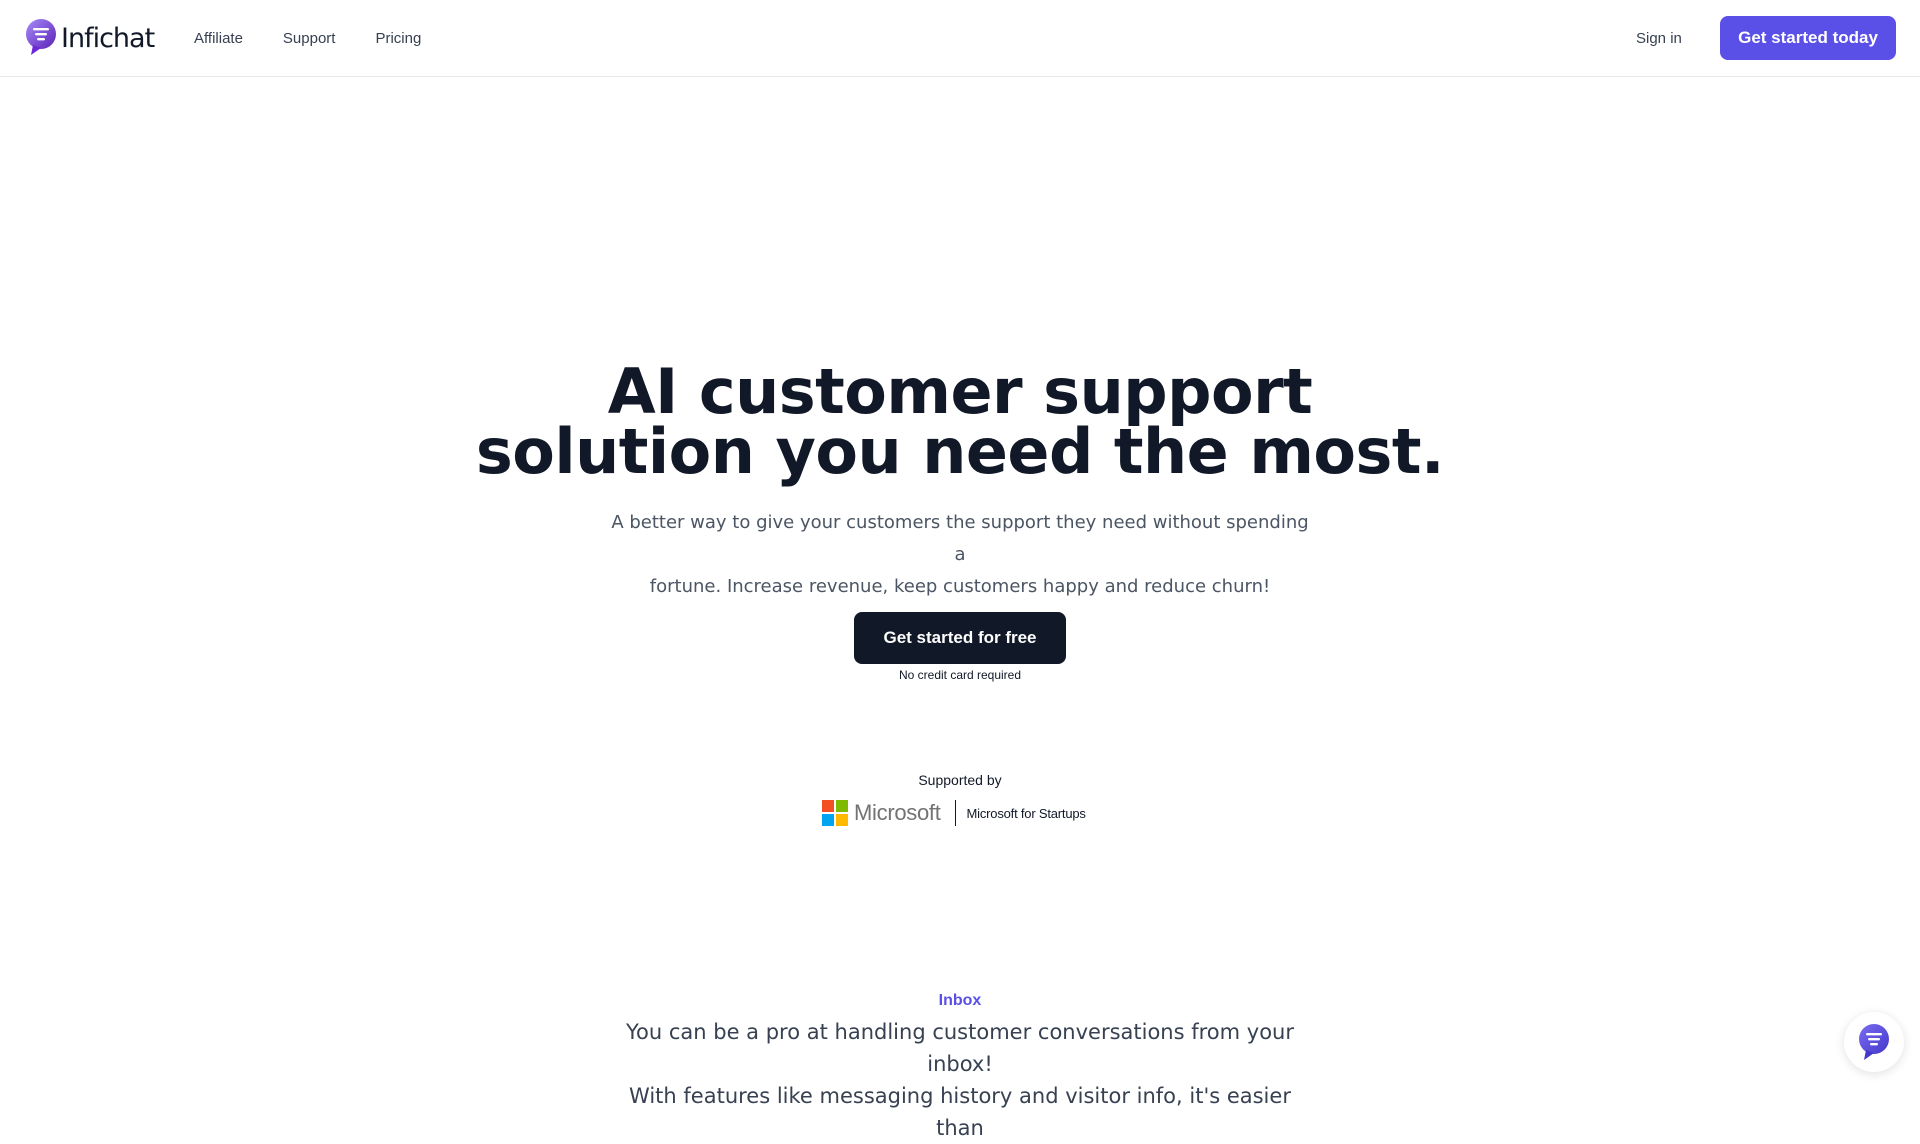  Describe the element at coordinates (897, 812) in the screenshot. I see `microsoft-wordmark: Microsoft` at that location.